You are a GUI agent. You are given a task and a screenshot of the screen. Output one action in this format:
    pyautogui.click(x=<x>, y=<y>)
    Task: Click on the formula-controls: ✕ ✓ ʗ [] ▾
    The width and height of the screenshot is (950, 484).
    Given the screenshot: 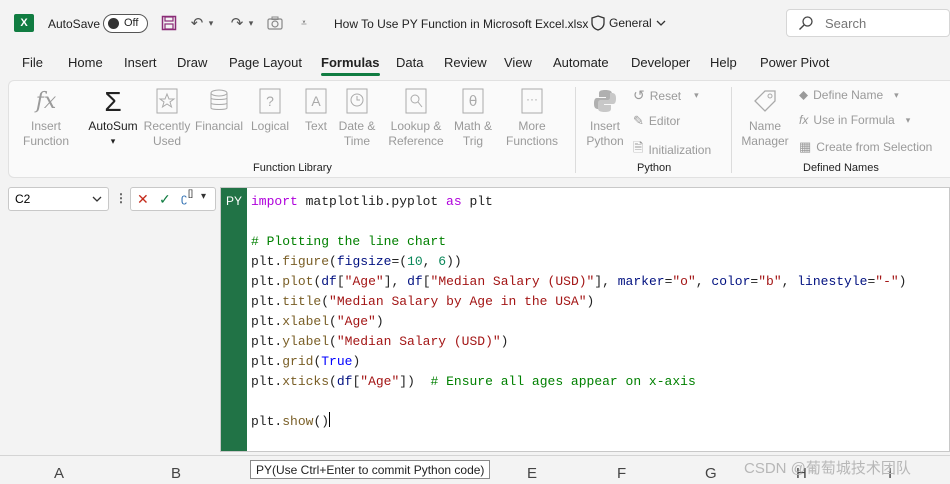 What is the action you would take?
    pyautogui.click(x=173, y=199)
    